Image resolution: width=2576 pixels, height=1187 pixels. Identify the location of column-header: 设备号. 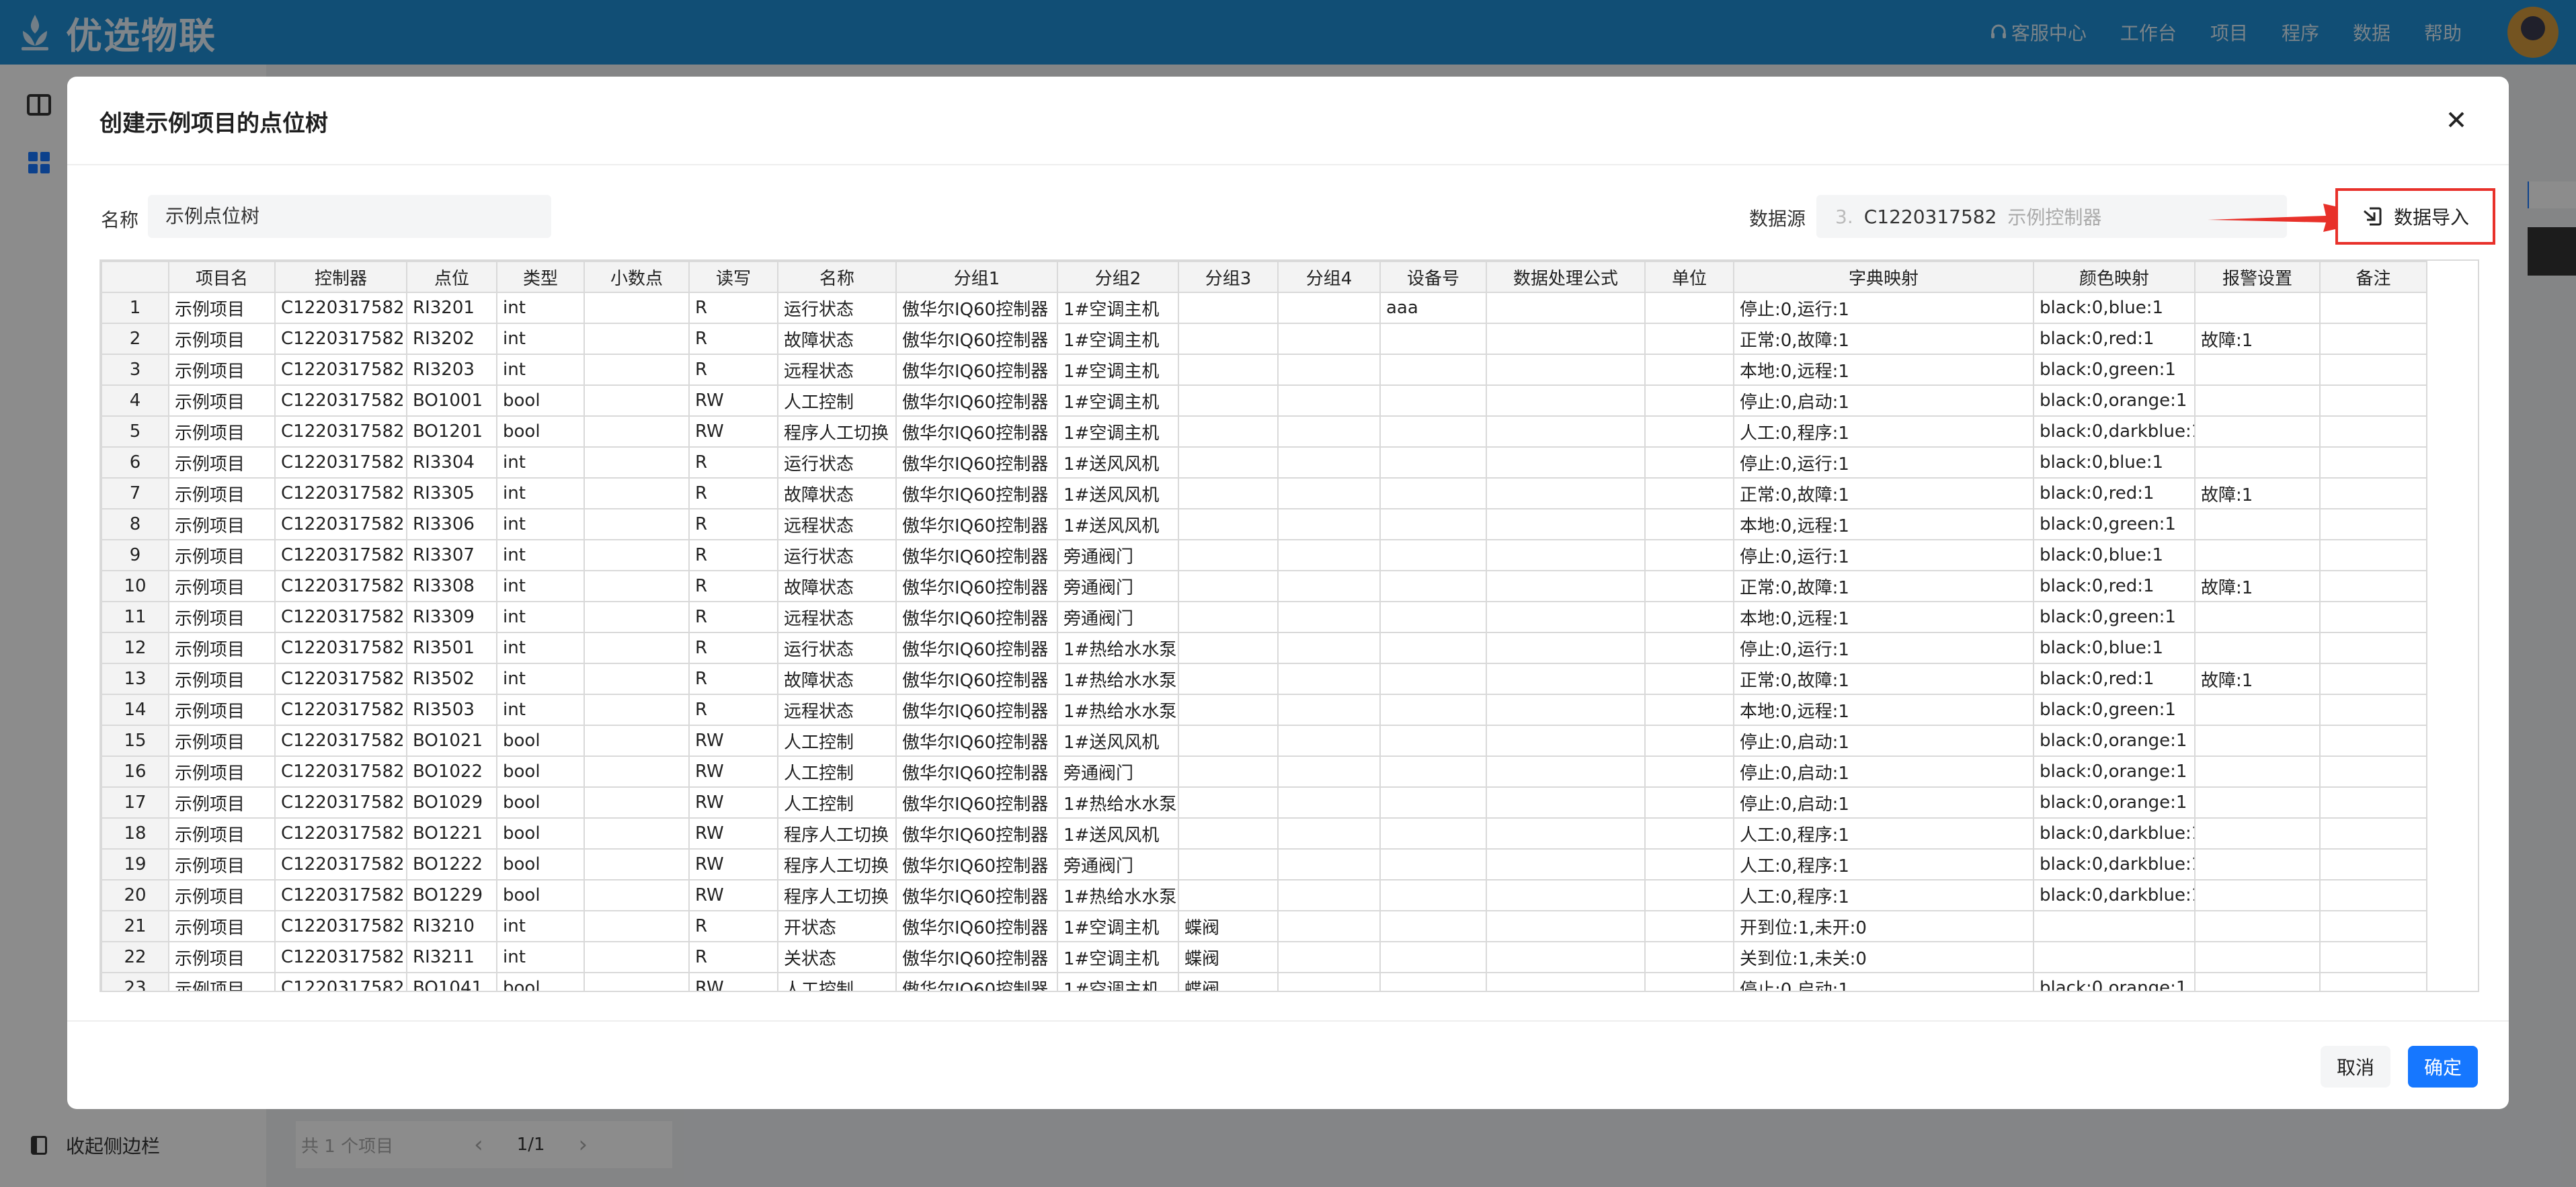
(1433, 277).